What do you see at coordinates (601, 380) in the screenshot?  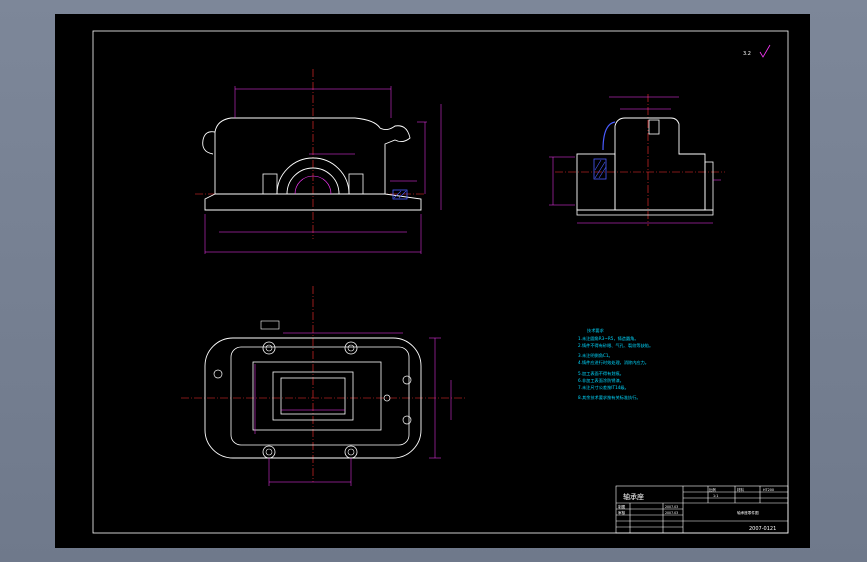 I see `tech-req-line-6: 6.非加工表面涂防锈漆。` at bounding box center [601, 380].